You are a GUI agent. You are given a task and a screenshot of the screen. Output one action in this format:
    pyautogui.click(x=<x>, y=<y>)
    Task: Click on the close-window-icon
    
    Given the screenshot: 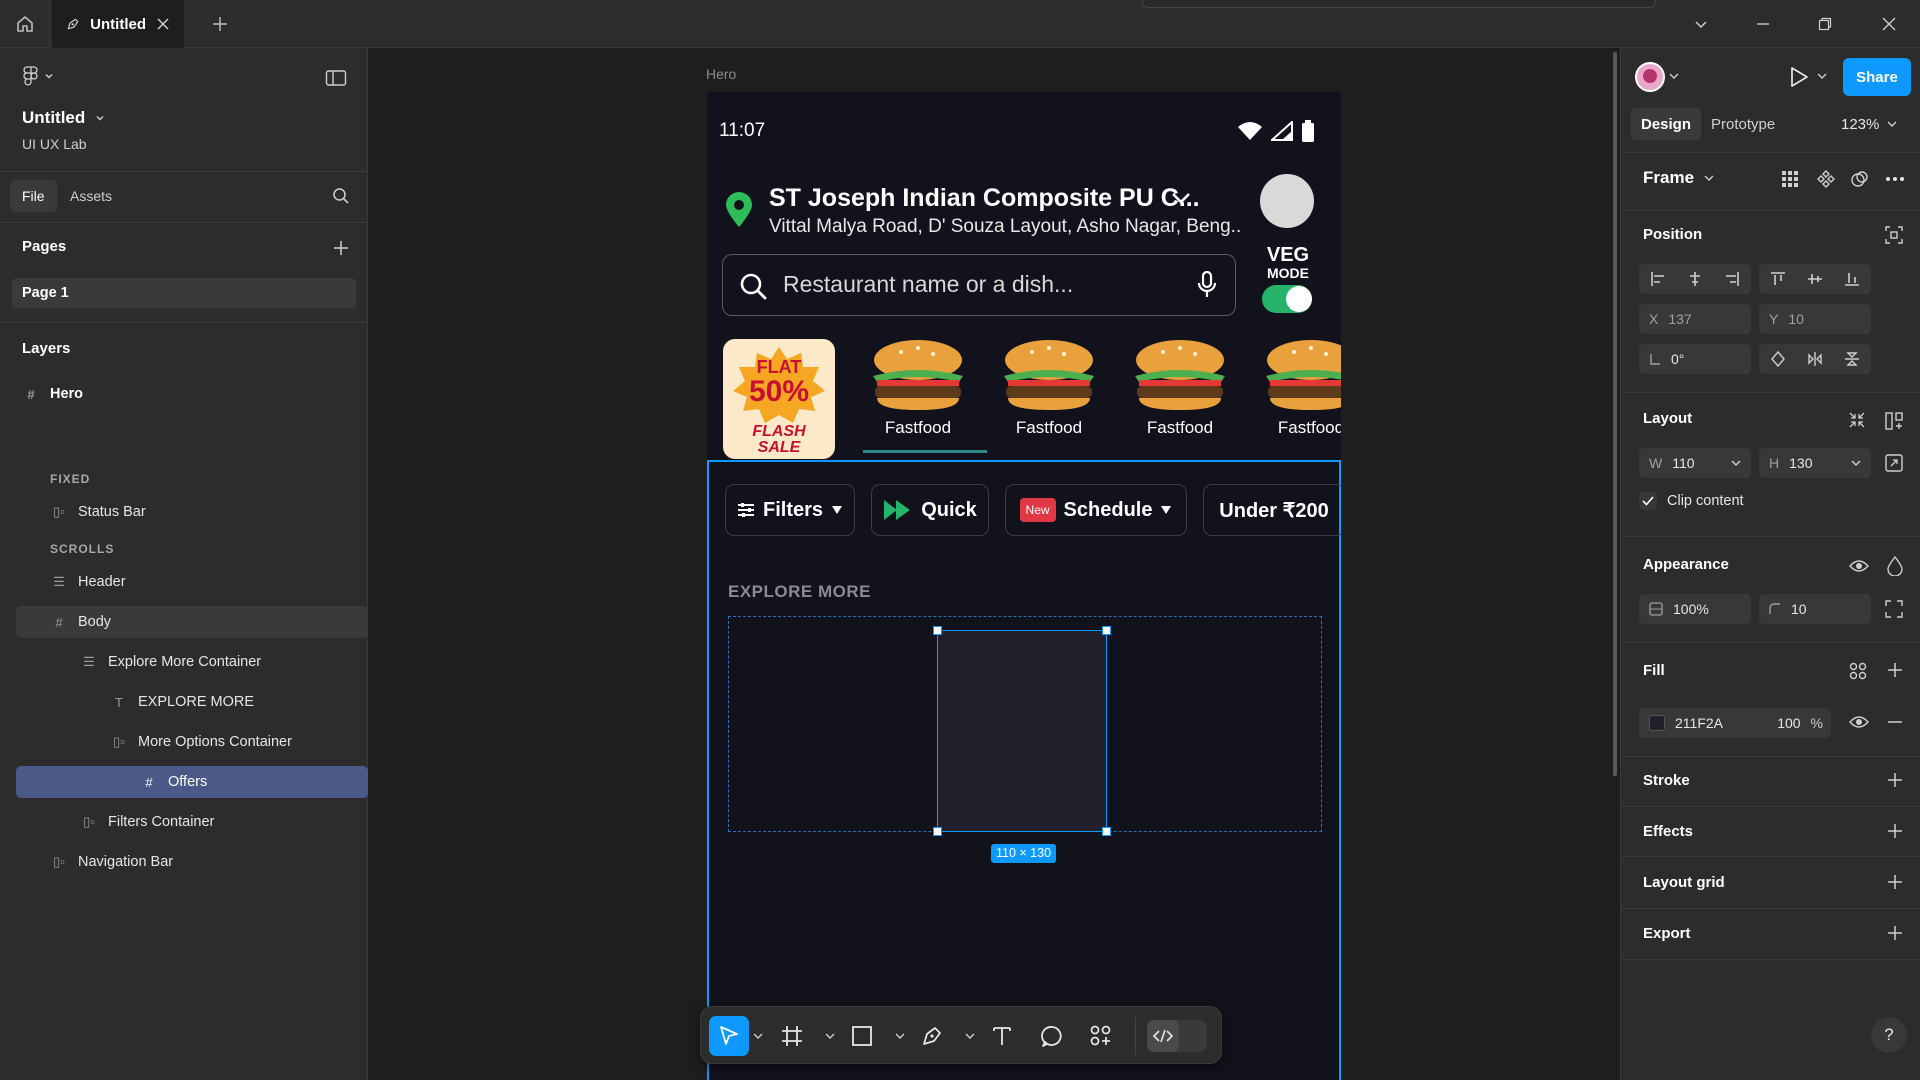 What is the action you would take?
    pyautogui.click(x=1889, y=24)
    